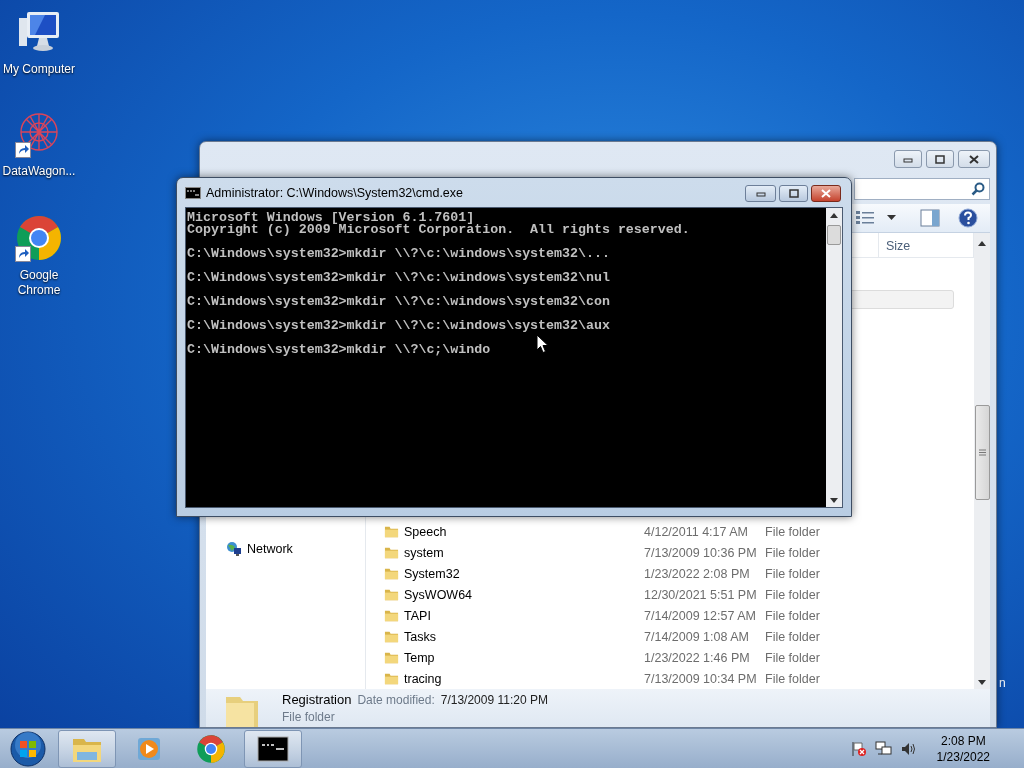 This screenshot has width=1024, height=768. What do you see at coordinates (865, 218) in the screenshot?
I see `view-list-icon` at bounding box center [865, 218].